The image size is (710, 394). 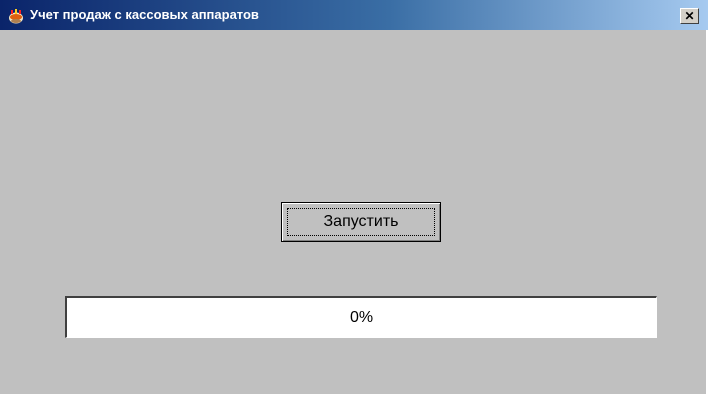 I want to click on progress-label: 0%, so click(x=361, y=317).